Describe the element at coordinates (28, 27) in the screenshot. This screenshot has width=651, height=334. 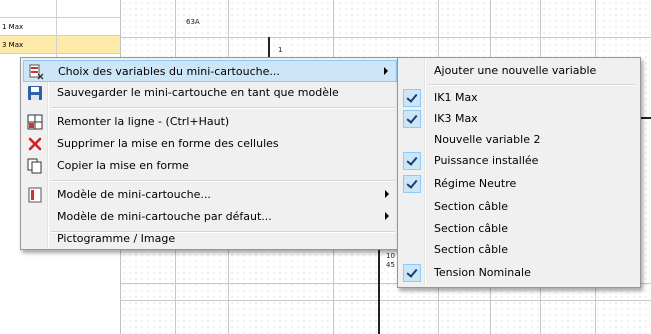
I see `row-header-ik1: 1 Max` at that location.